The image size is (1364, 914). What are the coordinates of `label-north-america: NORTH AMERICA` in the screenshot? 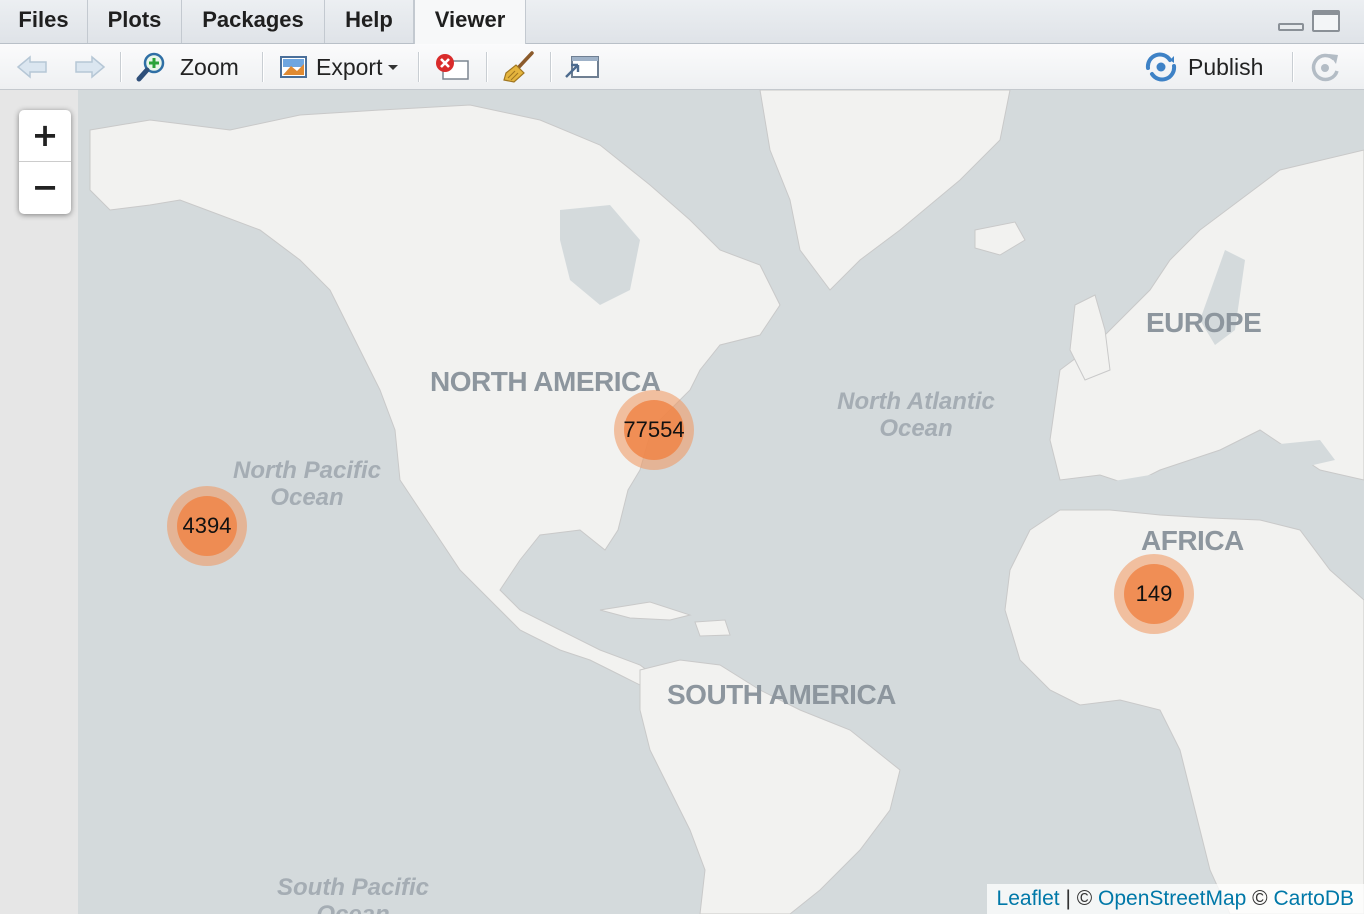 It's located at (545, 381).